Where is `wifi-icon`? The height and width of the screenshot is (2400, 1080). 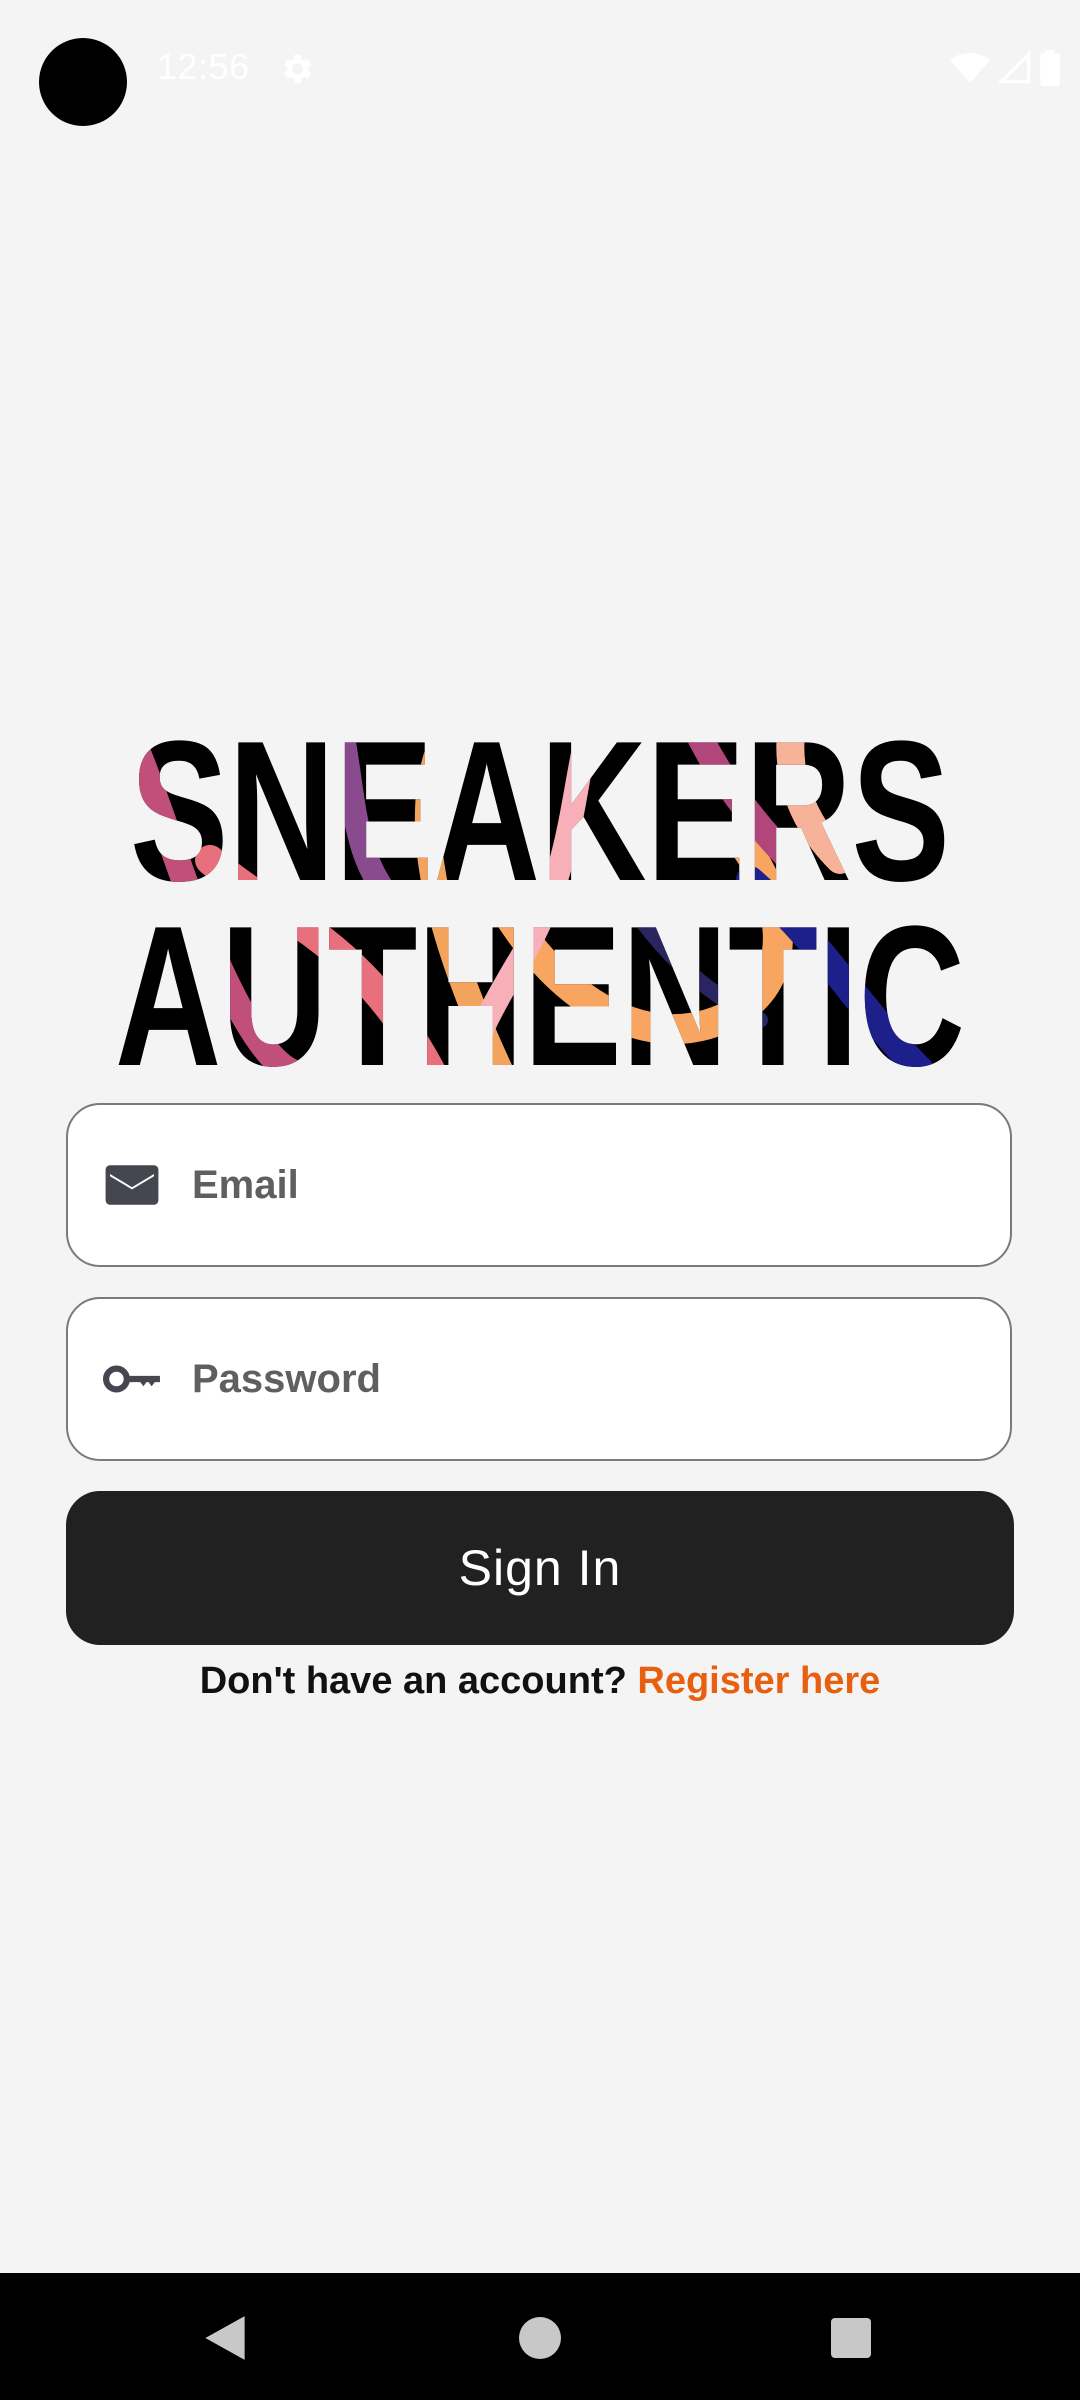
wifi-icon is located at coordinates (970, 68).